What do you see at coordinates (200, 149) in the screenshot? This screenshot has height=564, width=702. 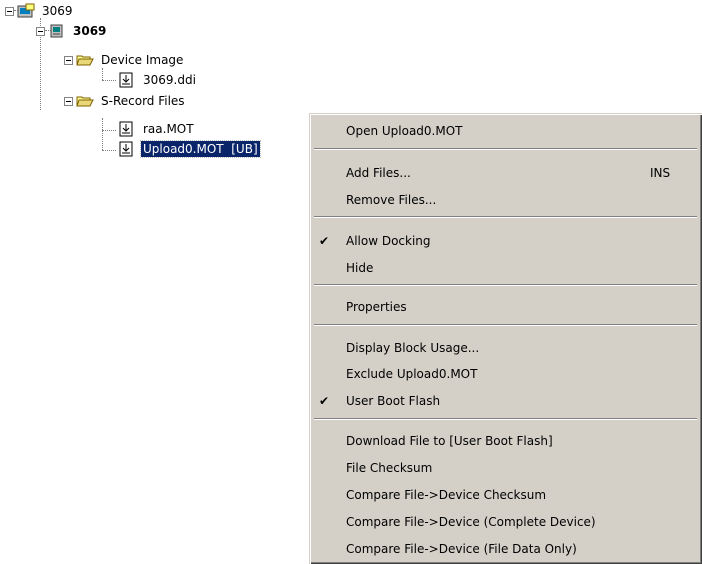 I see `tree-label-upload0-mot: Upload0.MOT [UB]` at bounding box center [200, 149].